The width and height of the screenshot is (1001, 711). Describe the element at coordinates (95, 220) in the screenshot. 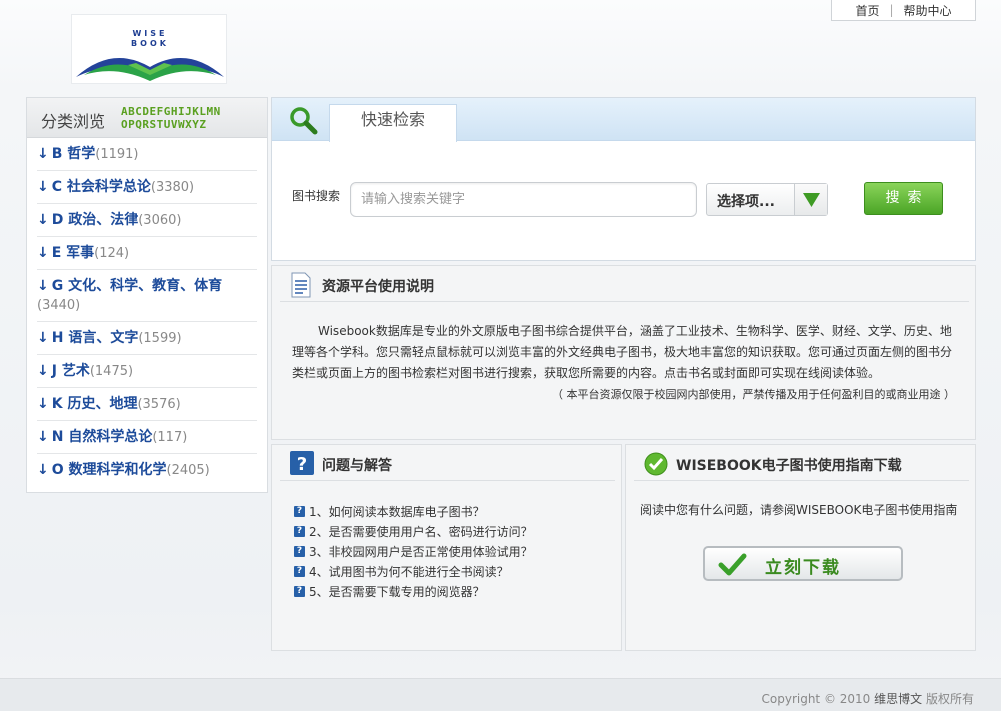

I see `category-name: D 政治、法律` at that location.